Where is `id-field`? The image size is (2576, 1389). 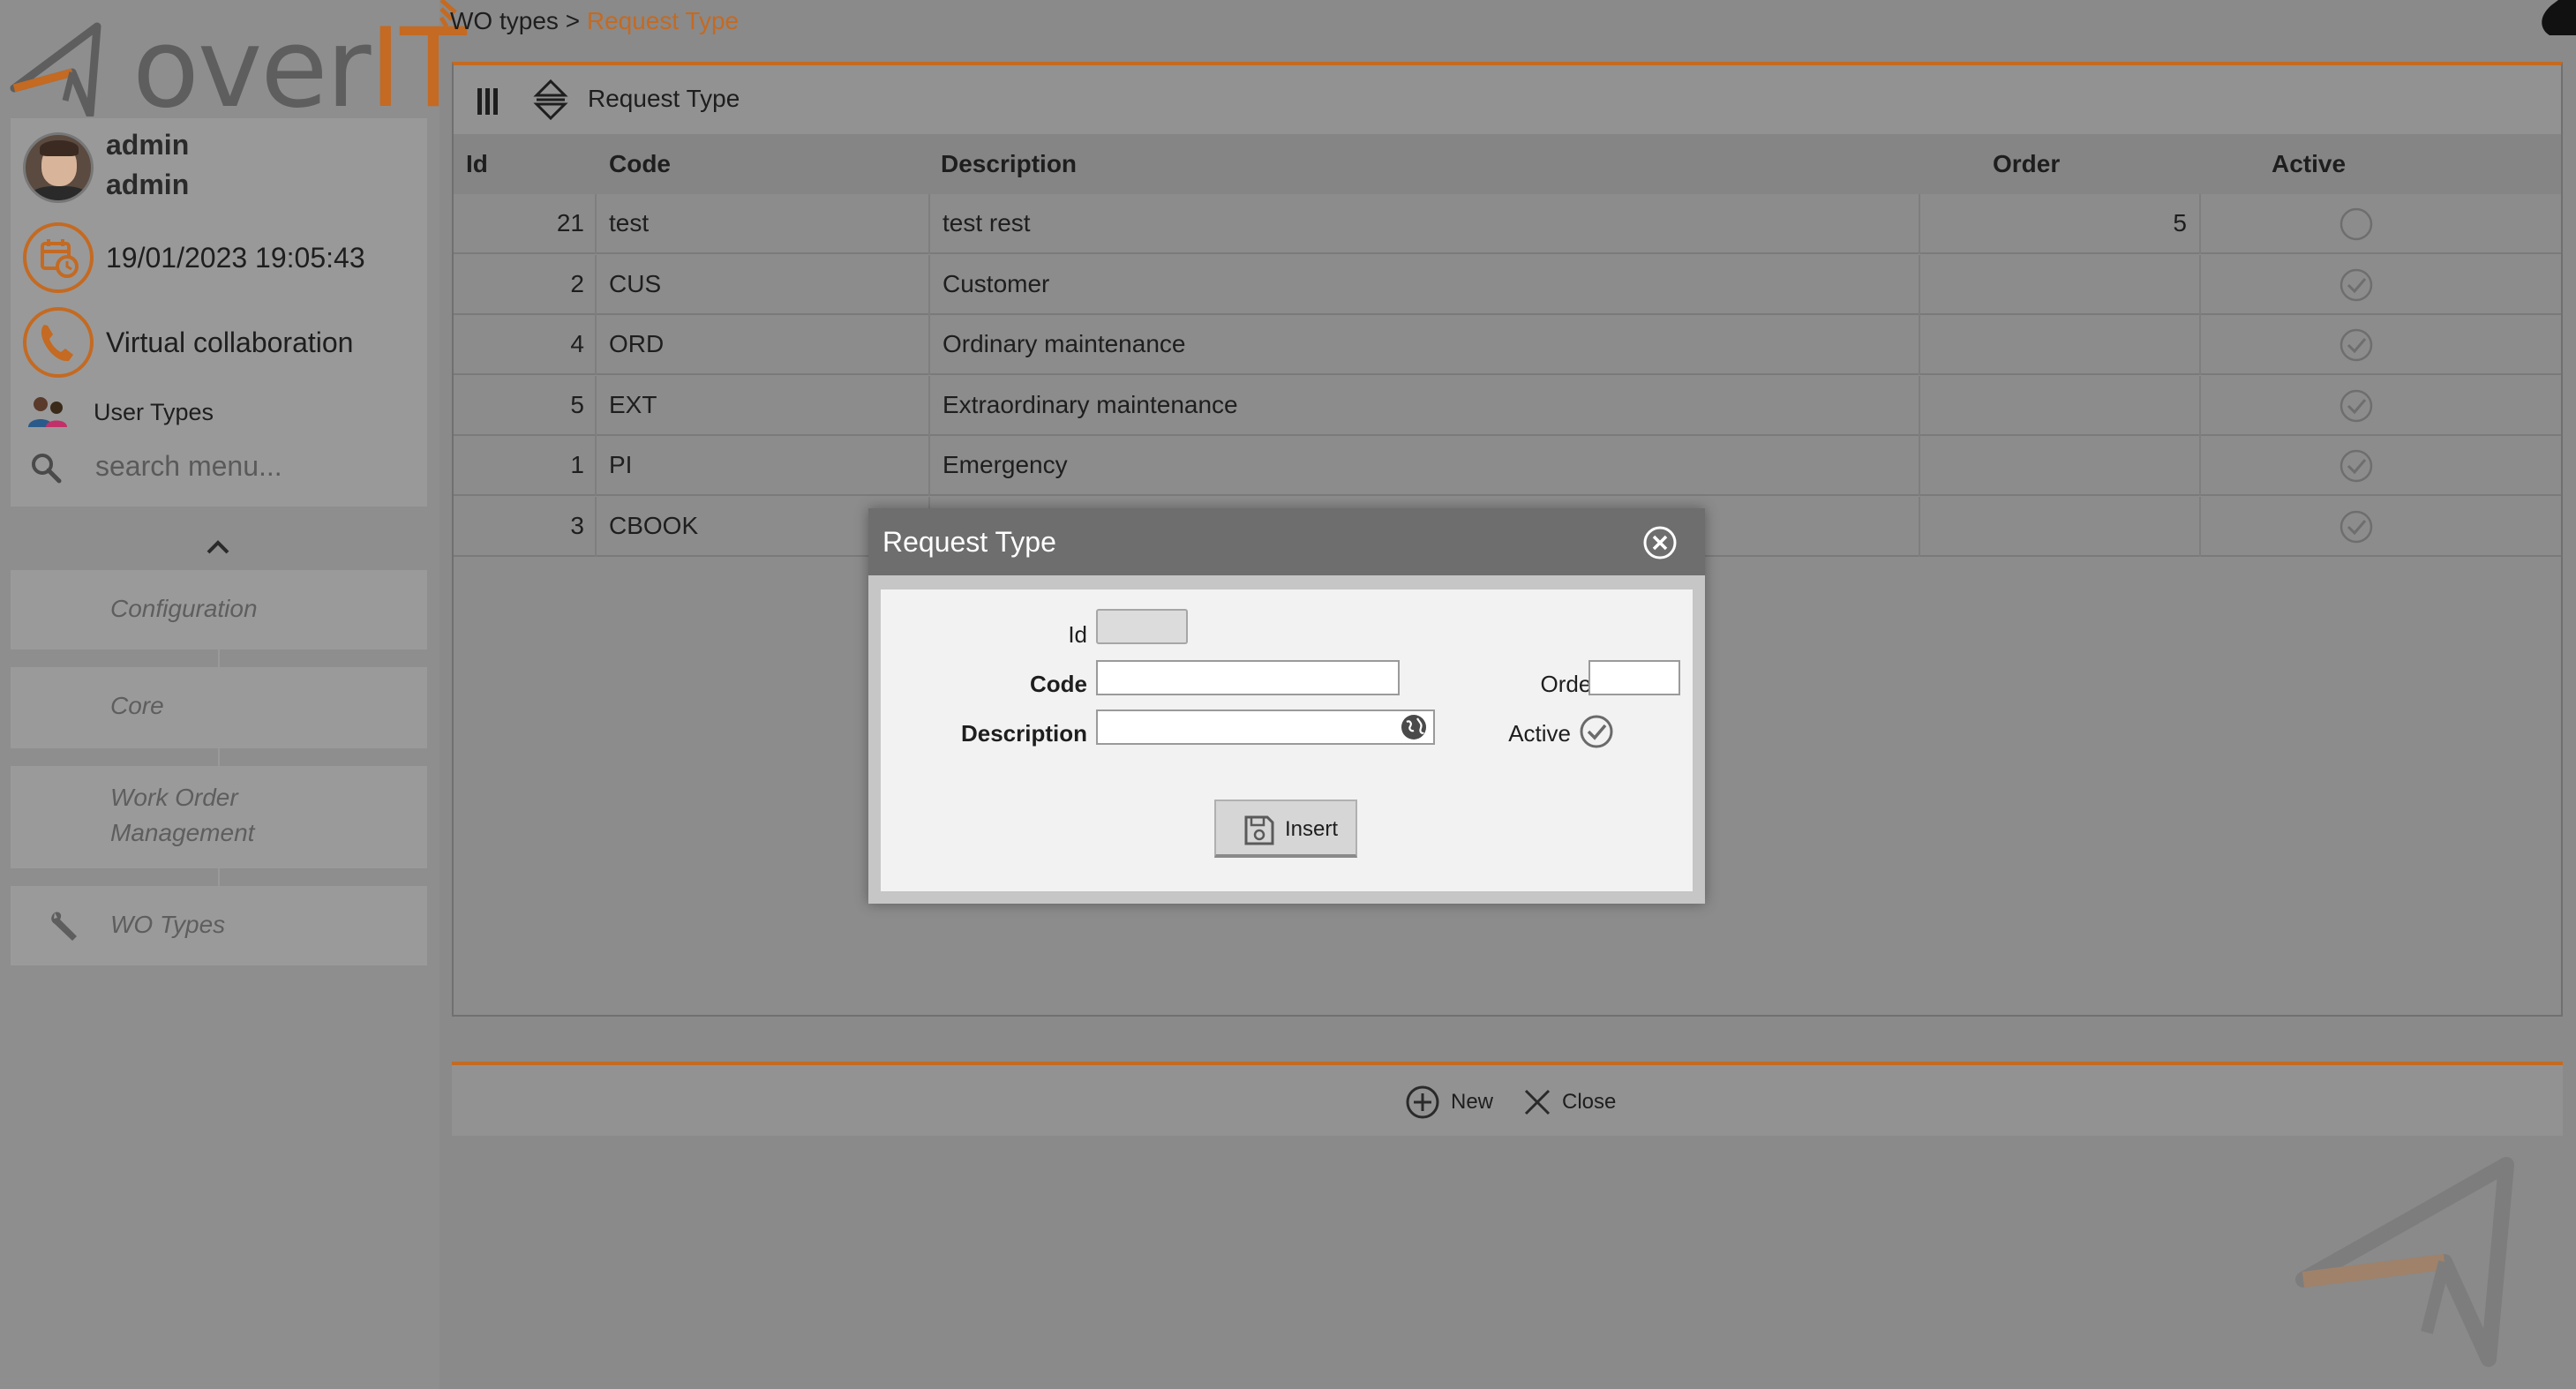
id-field is located at coordinates (1142, 626).